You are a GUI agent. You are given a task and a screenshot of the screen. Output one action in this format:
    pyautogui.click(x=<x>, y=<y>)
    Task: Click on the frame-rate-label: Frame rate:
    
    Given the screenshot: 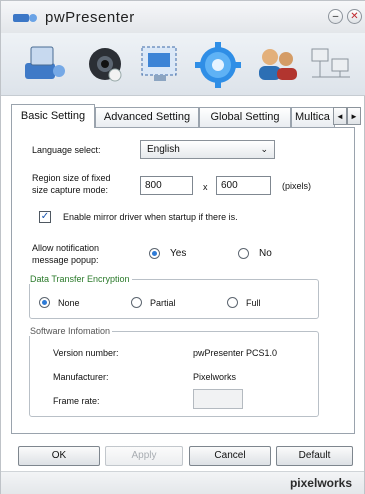 What is the action you would take?
    pyautogui.click(x=76, y=401)
    